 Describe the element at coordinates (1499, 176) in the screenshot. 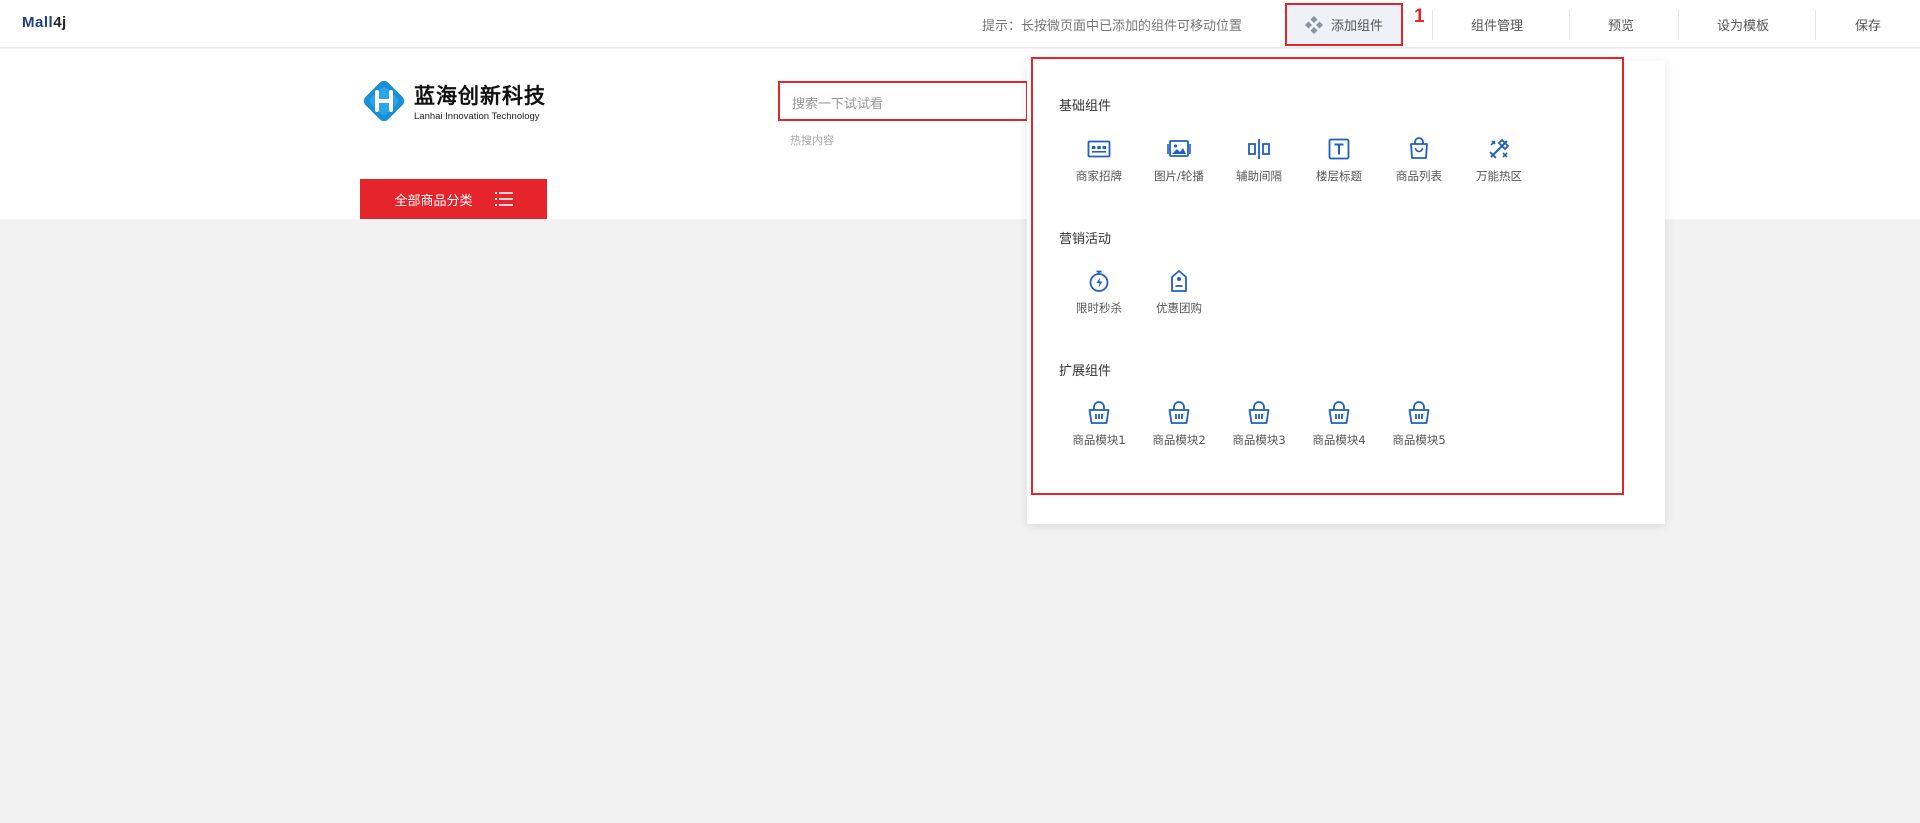

I see `component-label: 万能热区` at that location.